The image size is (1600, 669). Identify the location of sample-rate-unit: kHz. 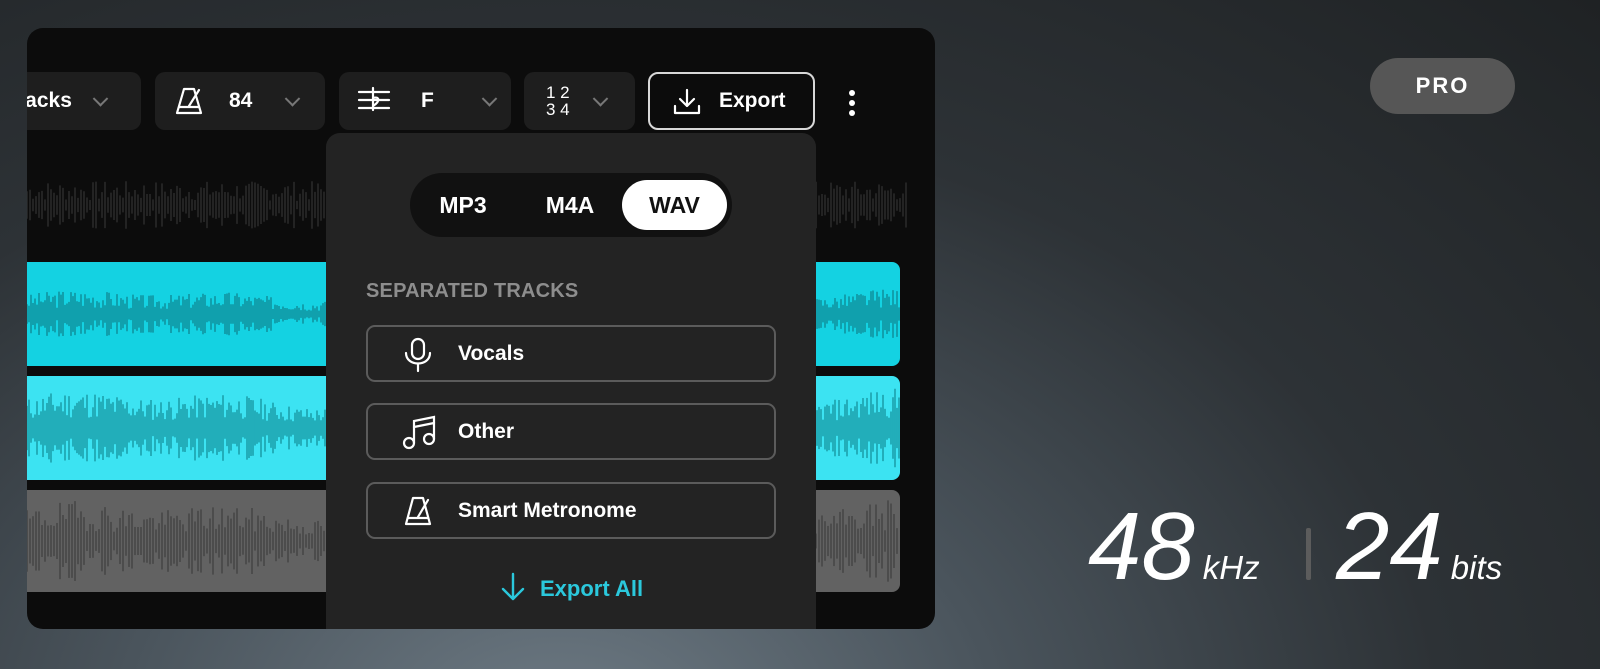
(1231, 567).